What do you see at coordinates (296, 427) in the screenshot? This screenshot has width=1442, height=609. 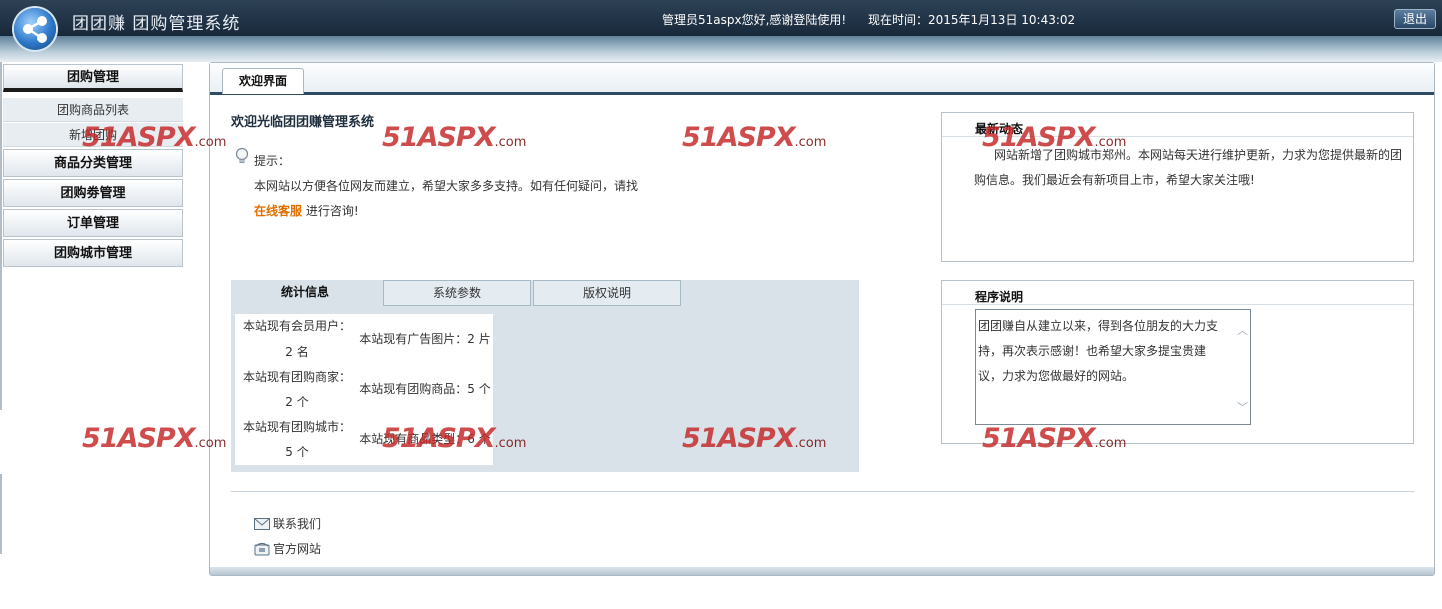 I see `stat-cities-label: 本站现有团购城市：` at bounding box center [296, 427].